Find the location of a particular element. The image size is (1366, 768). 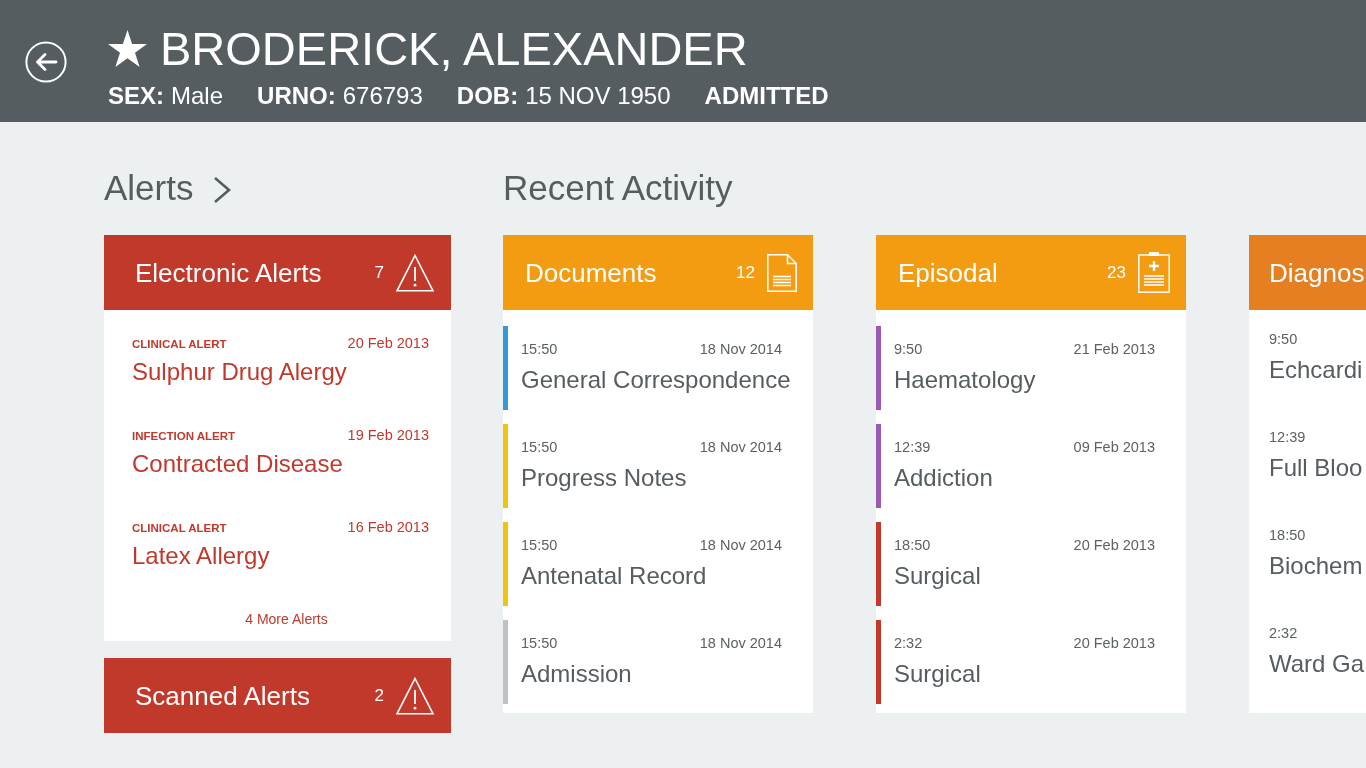

alert-title: Contracted Disease is located at coordinates (237, 464).